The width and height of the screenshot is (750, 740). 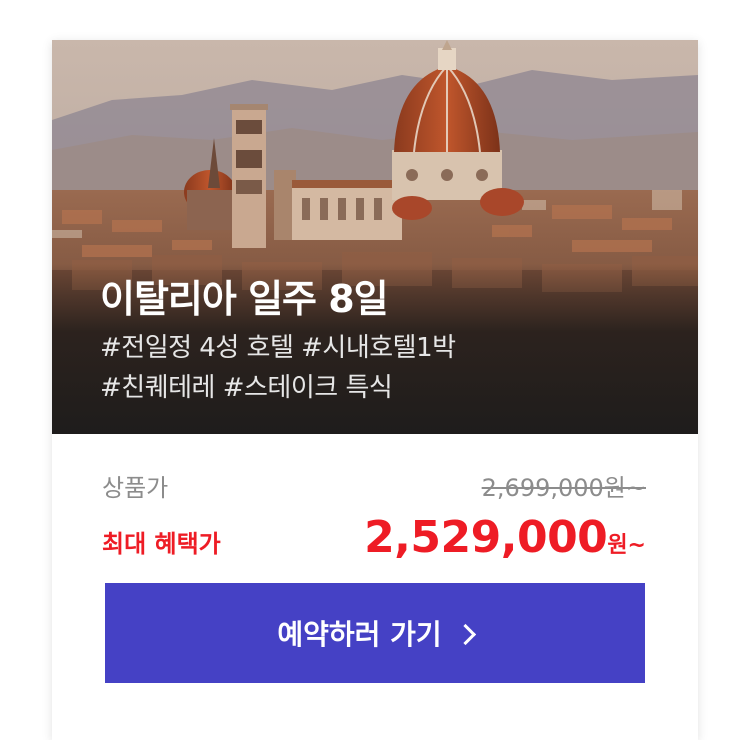 I want to click on benefit-price: 2,529,000원~, so click(x=505, y=537).